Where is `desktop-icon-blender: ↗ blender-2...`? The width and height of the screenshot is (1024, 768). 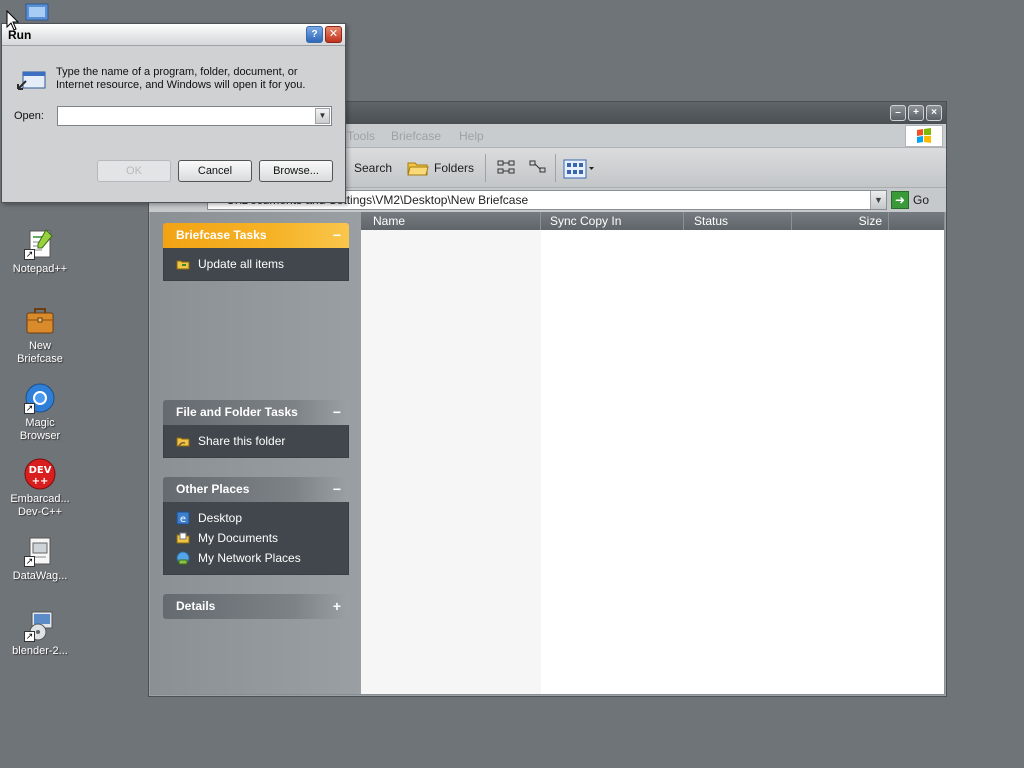 desktop-icon-blender: ↗ blender-2... is located at coordinates (40, 634).